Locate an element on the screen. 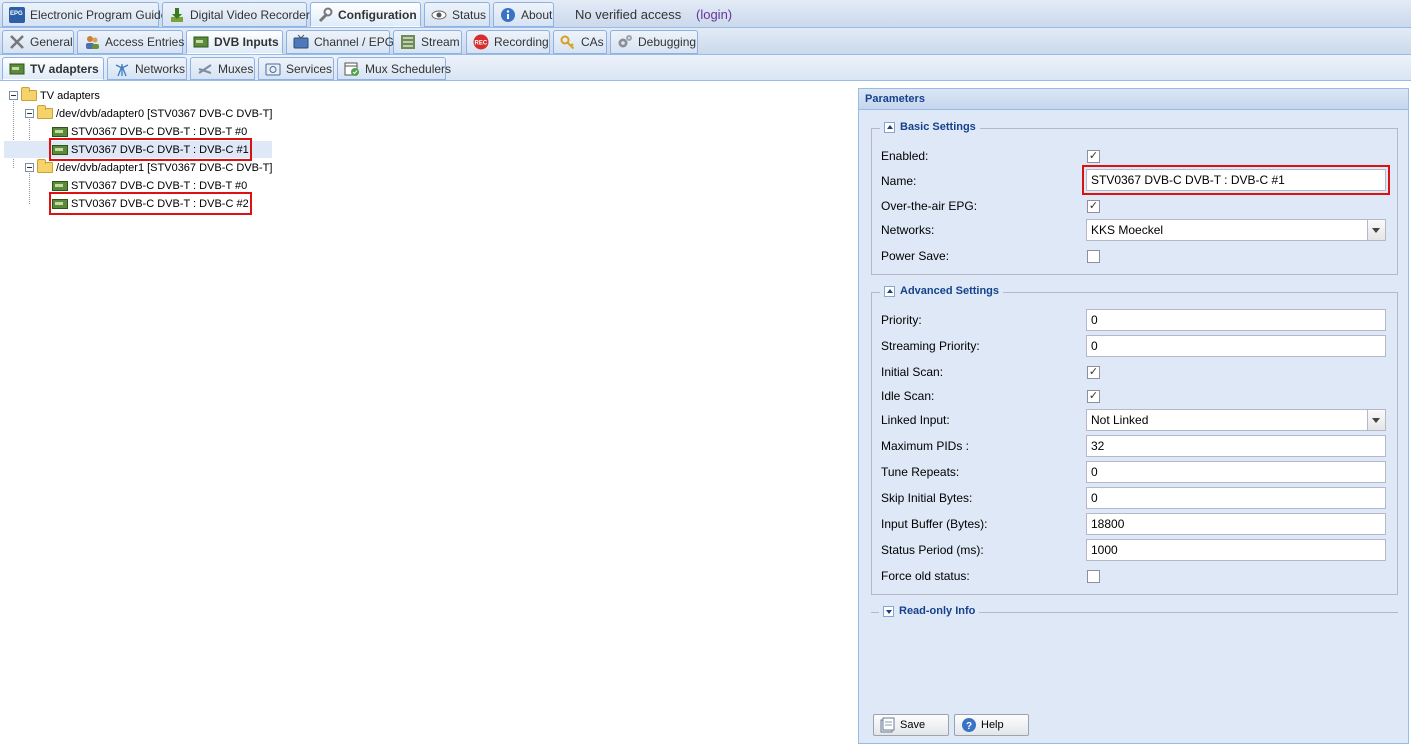  svg-text: REC is located at coordinates (481, 44).